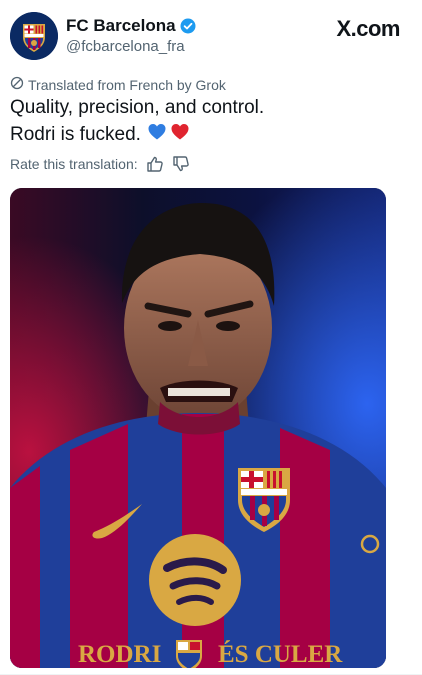  What do you see at coordinates (180, 135) in the screenshot?
I see `red-heart-icon` at bounding box center [180, 135].